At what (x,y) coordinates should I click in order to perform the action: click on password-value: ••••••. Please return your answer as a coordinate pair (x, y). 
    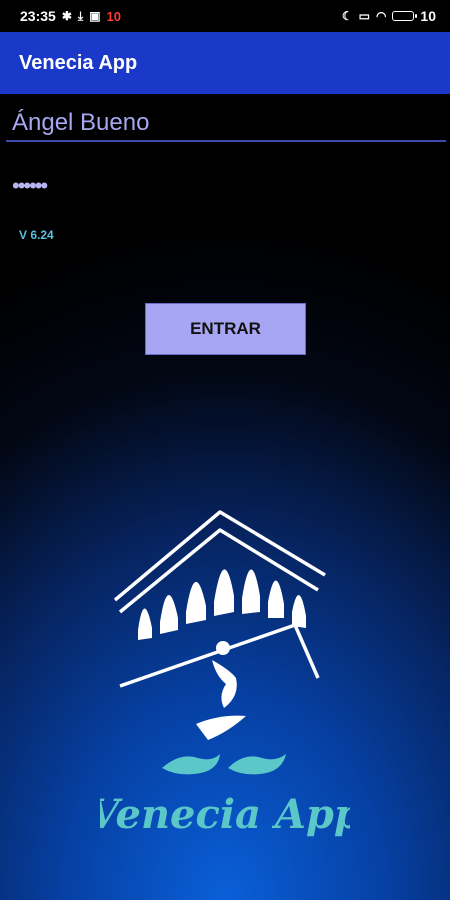
    Looking at the image, I should click on (30, 185).